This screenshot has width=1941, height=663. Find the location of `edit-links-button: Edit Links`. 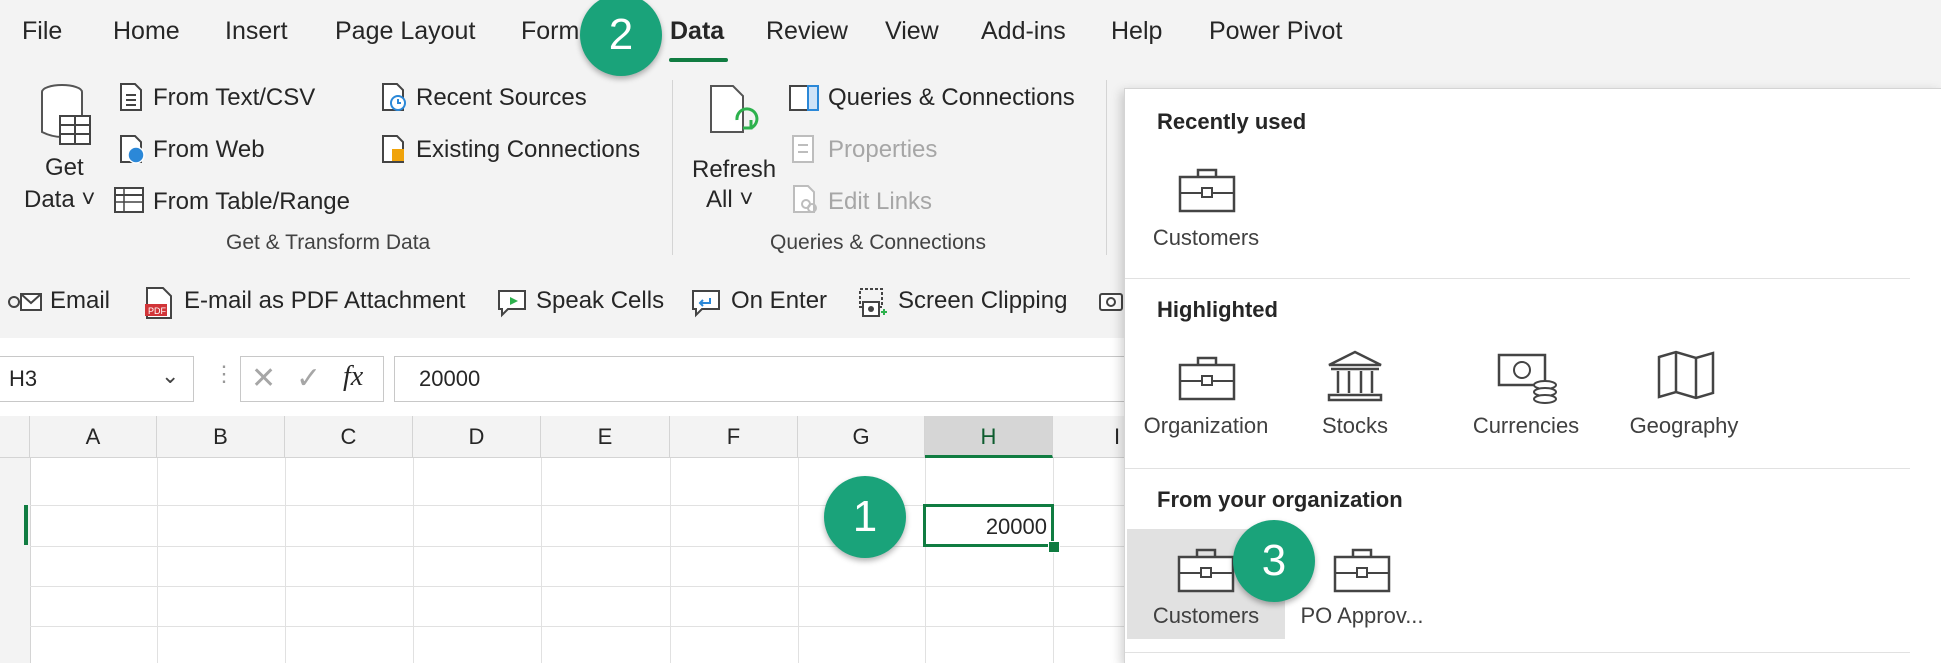

edit-links-button: Edit Links is located at coordinates (880, 202).